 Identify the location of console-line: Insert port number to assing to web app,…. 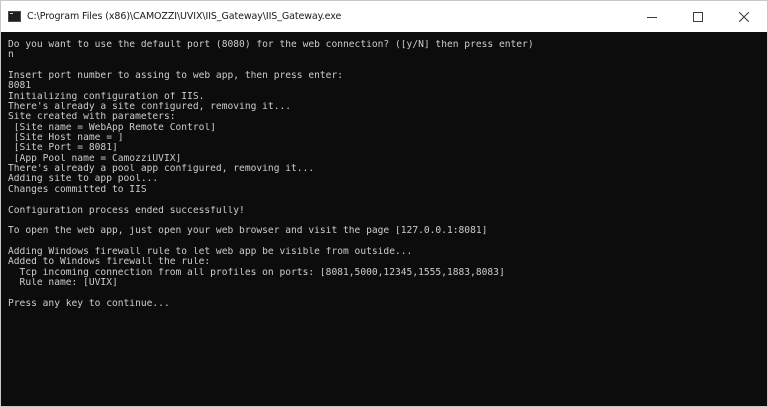
(176, 76).